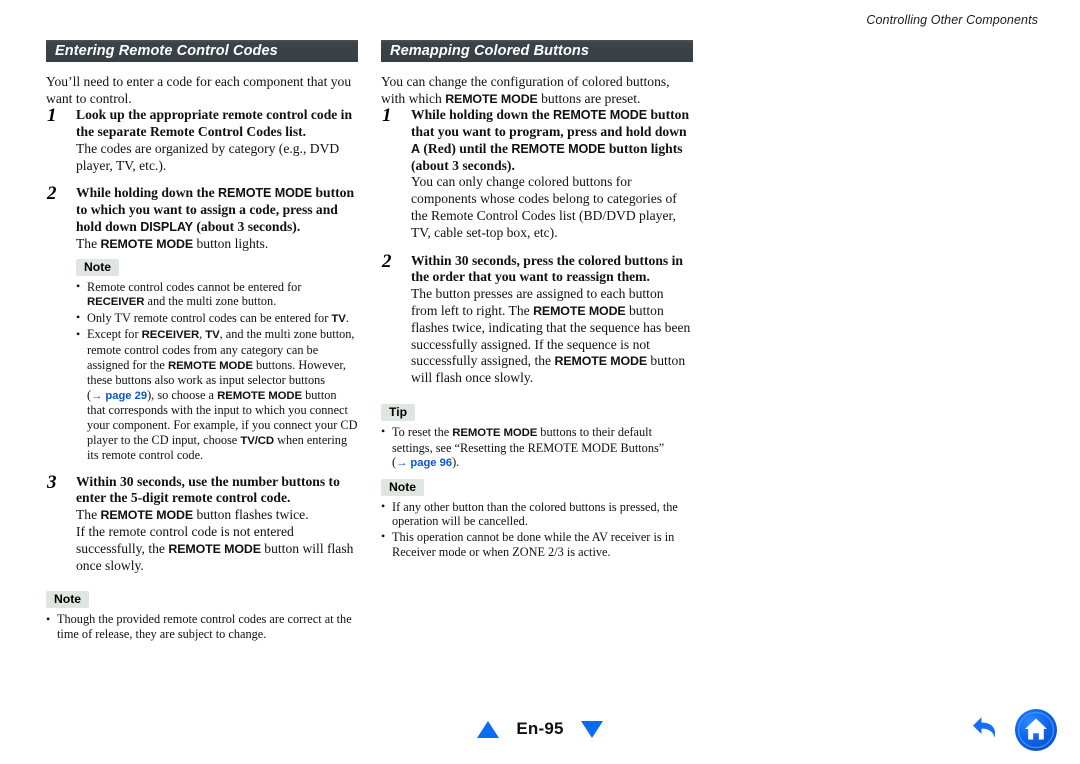 The height and width of the screenshot is (764, 1080). I want to click on running-head: Controlling Other Components, so click(952, 20).